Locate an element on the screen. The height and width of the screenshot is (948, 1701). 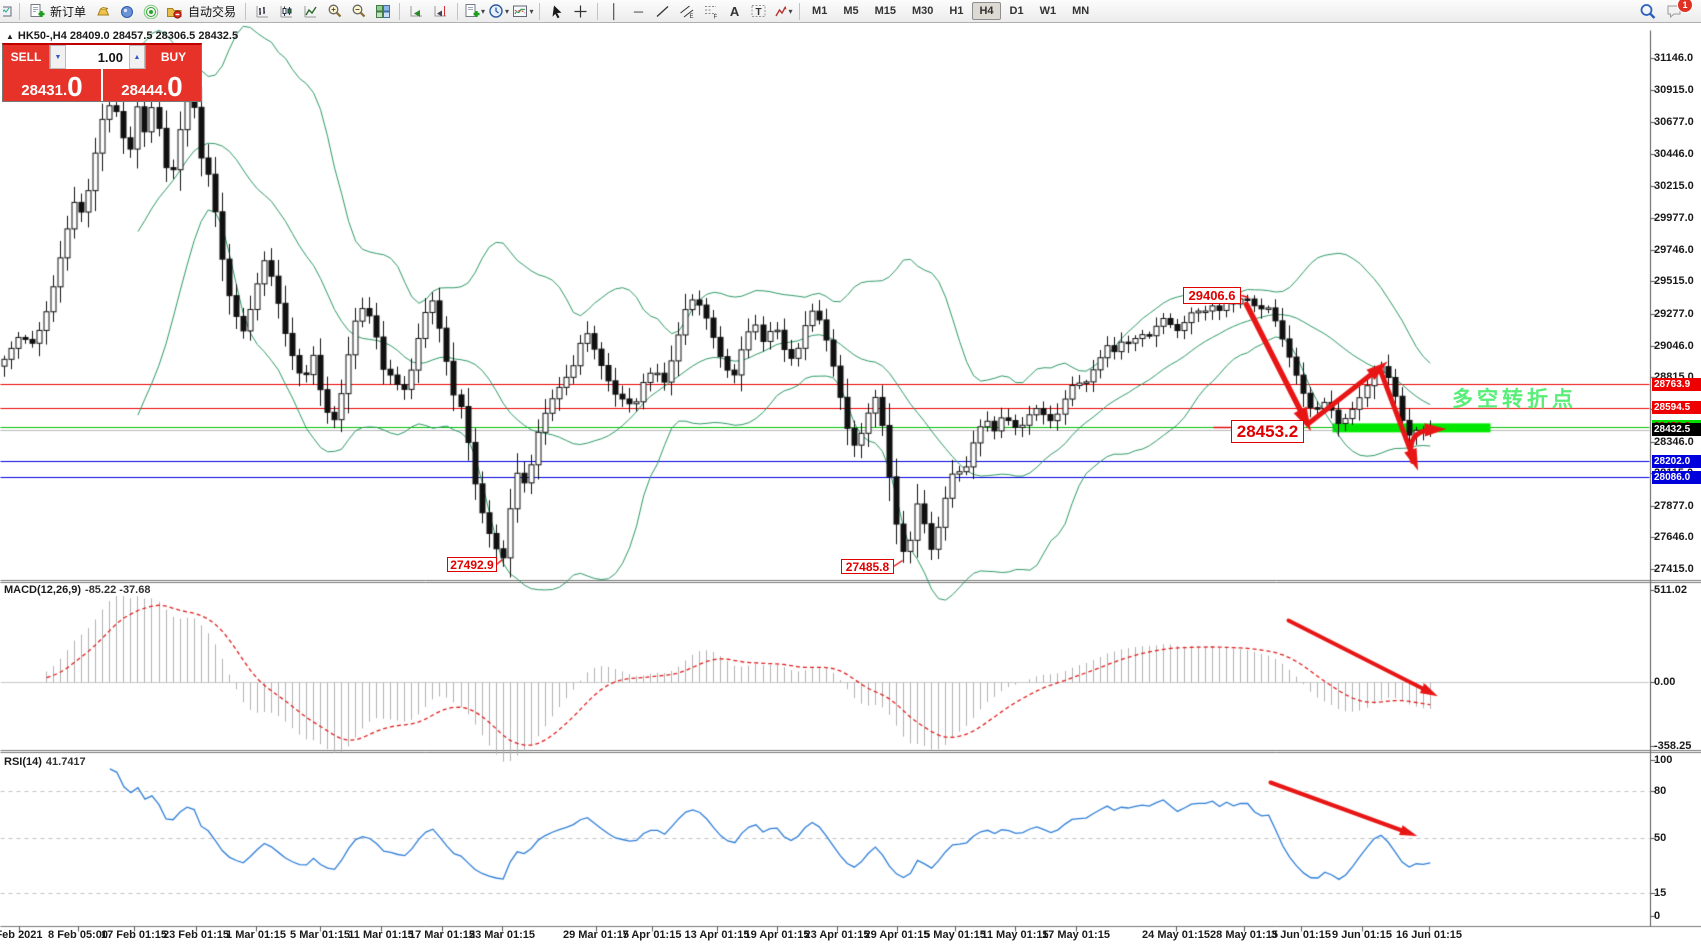
autotrade-label: 自动交易 is located at coordinates (212, 11).